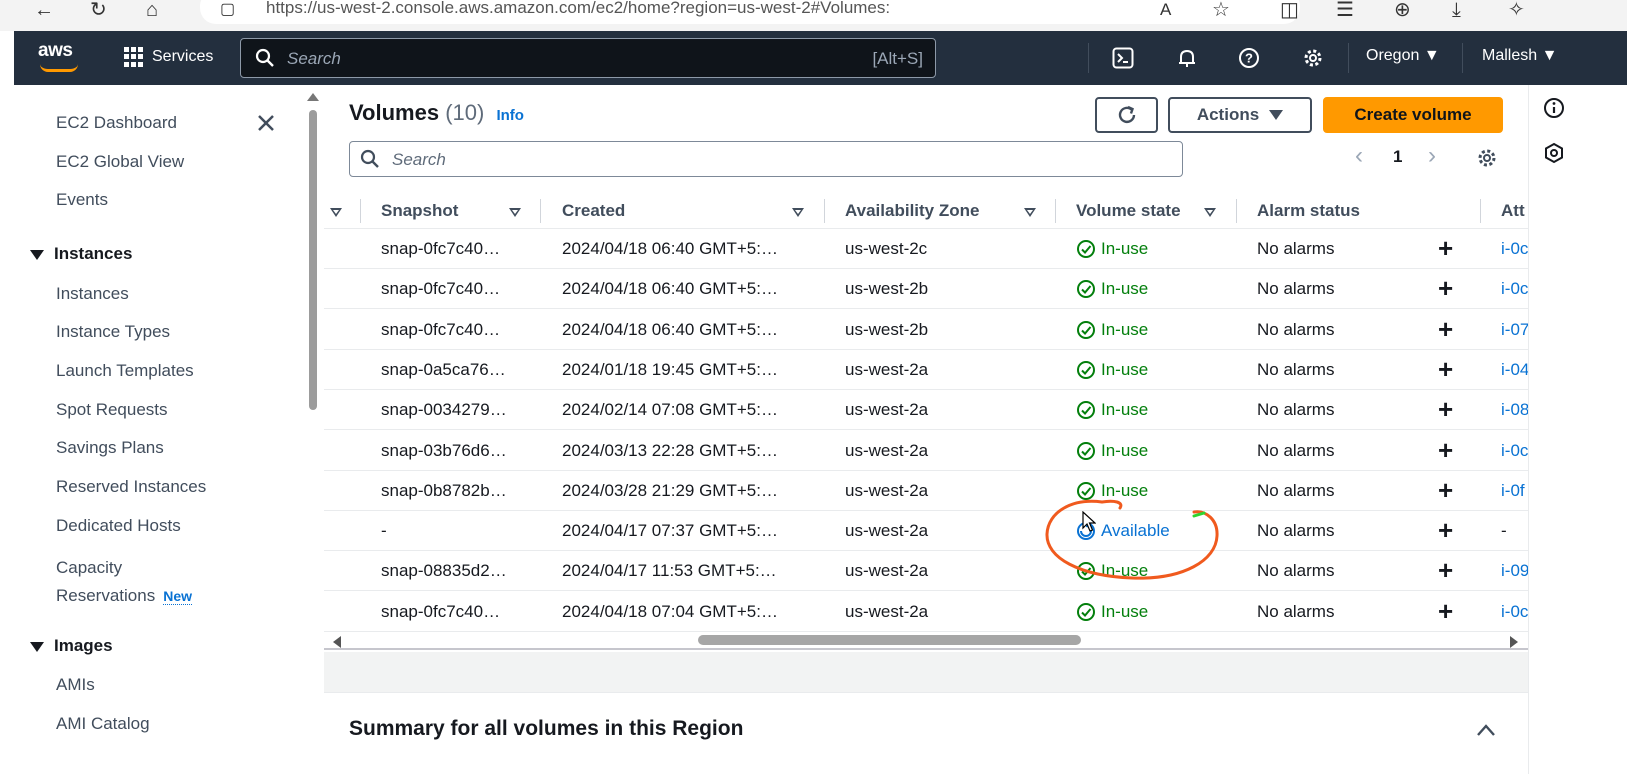 This screenshot has width=1627, height=774. What do you see at coordinates (1128, 211) in the screenshot?
I see `column-header-volume-state: Volume state` at bounding box center [1128, 211].